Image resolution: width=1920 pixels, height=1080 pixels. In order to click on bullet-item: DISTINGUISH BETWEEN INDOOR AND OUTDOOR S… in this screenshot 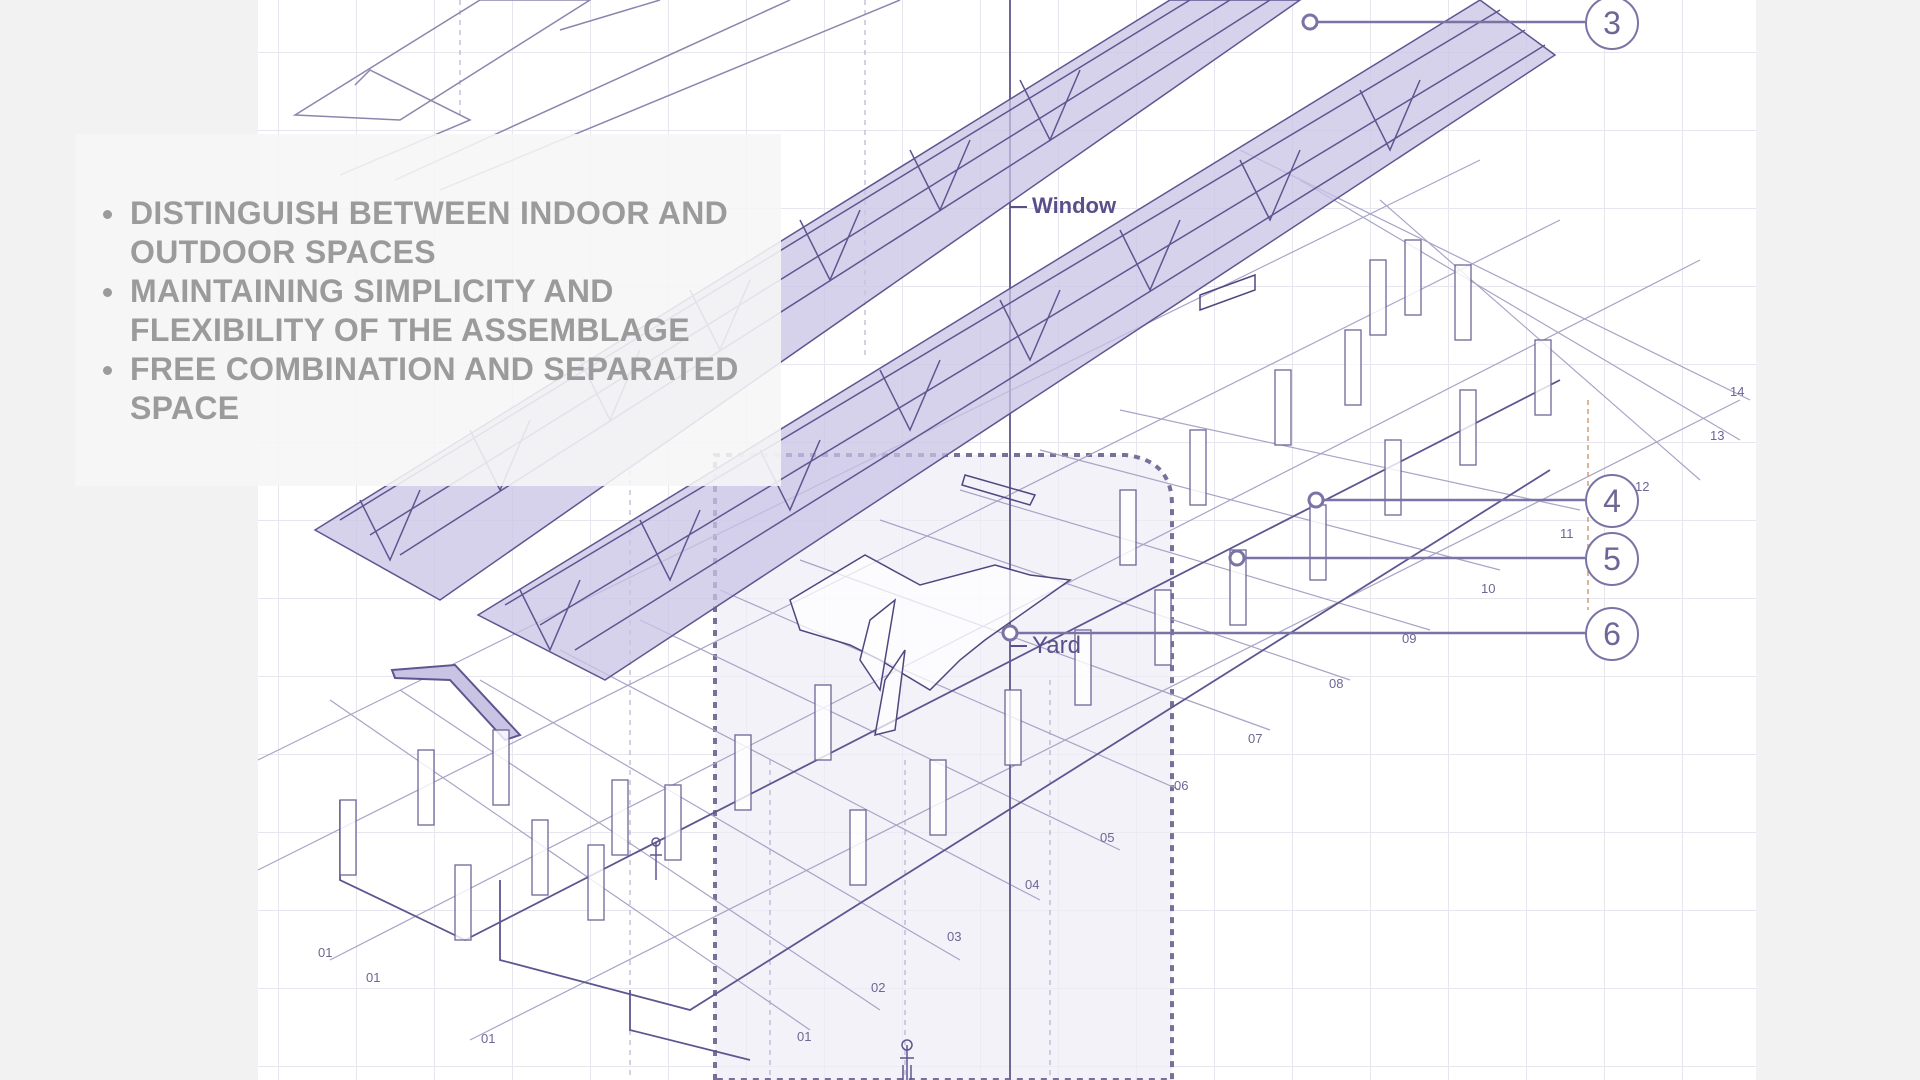, I will do `click(412, 233)`.